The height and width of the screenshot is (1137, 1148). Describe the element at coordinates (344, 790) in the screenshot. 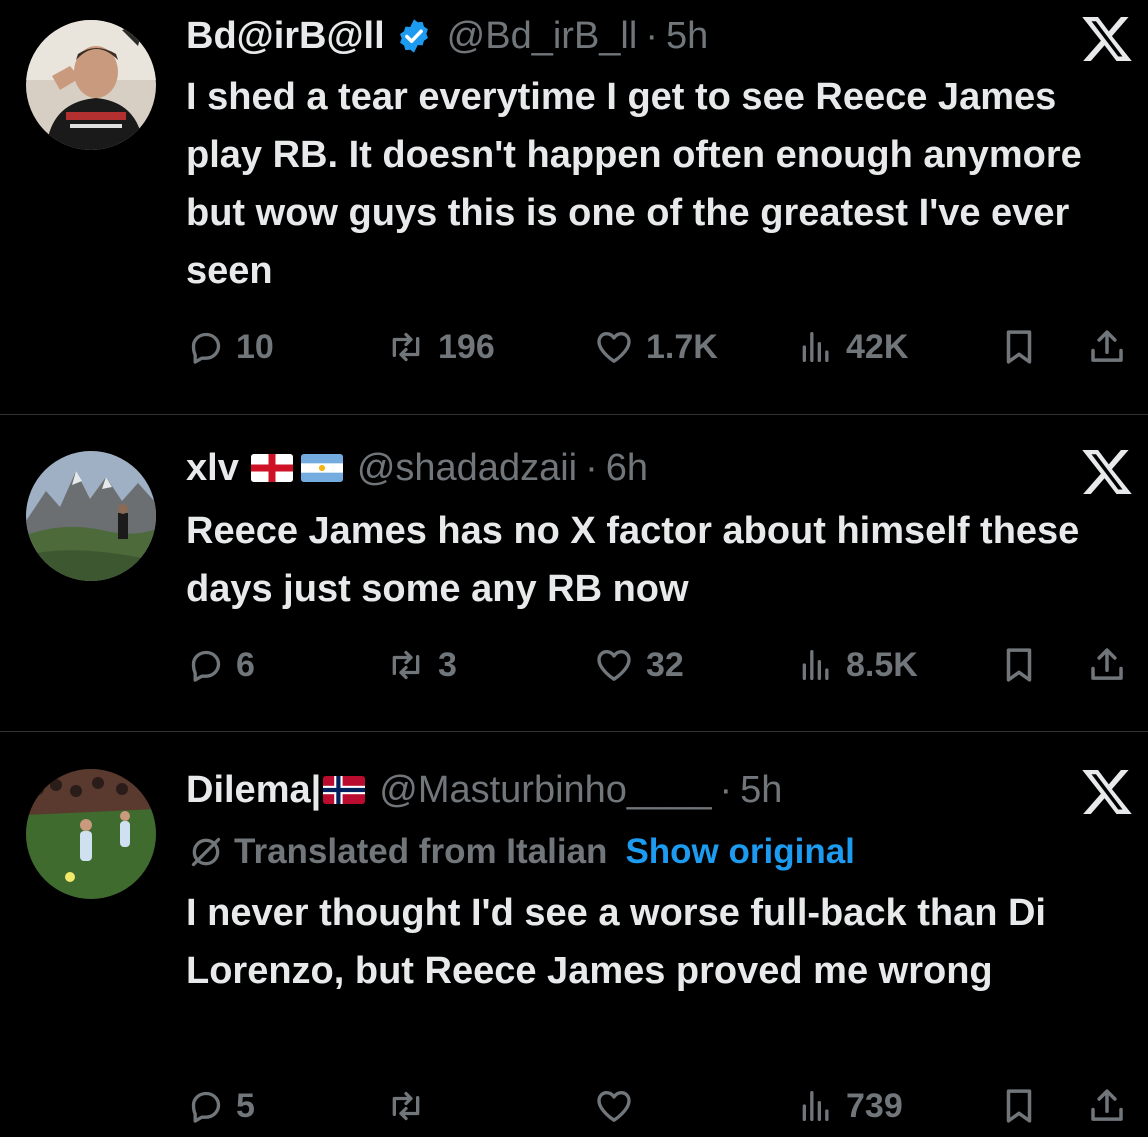

I see `norway-flag-icon` at that location.